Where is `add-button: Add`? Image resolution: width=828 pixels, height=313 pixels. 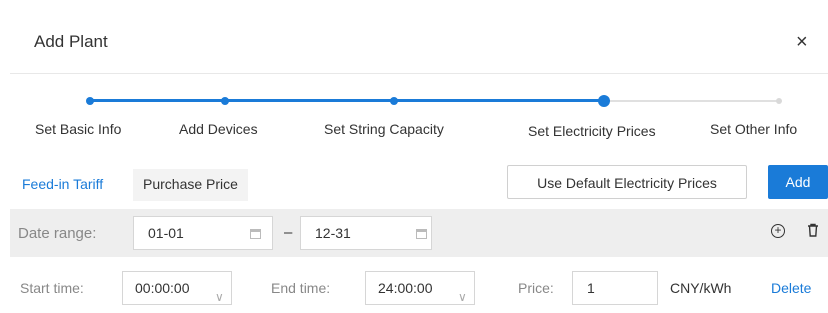 add-button: Add is located at coordinates (798, 182).